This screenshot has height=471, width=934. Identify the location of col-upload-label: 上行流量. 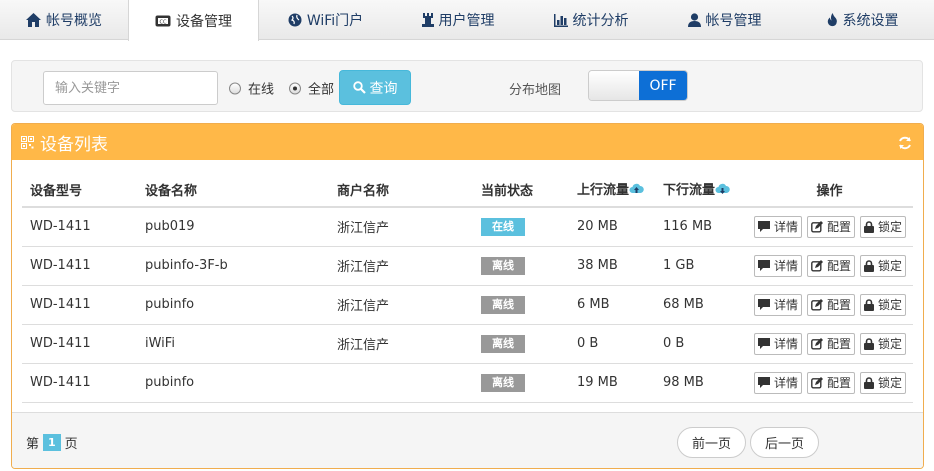
(603, 191).